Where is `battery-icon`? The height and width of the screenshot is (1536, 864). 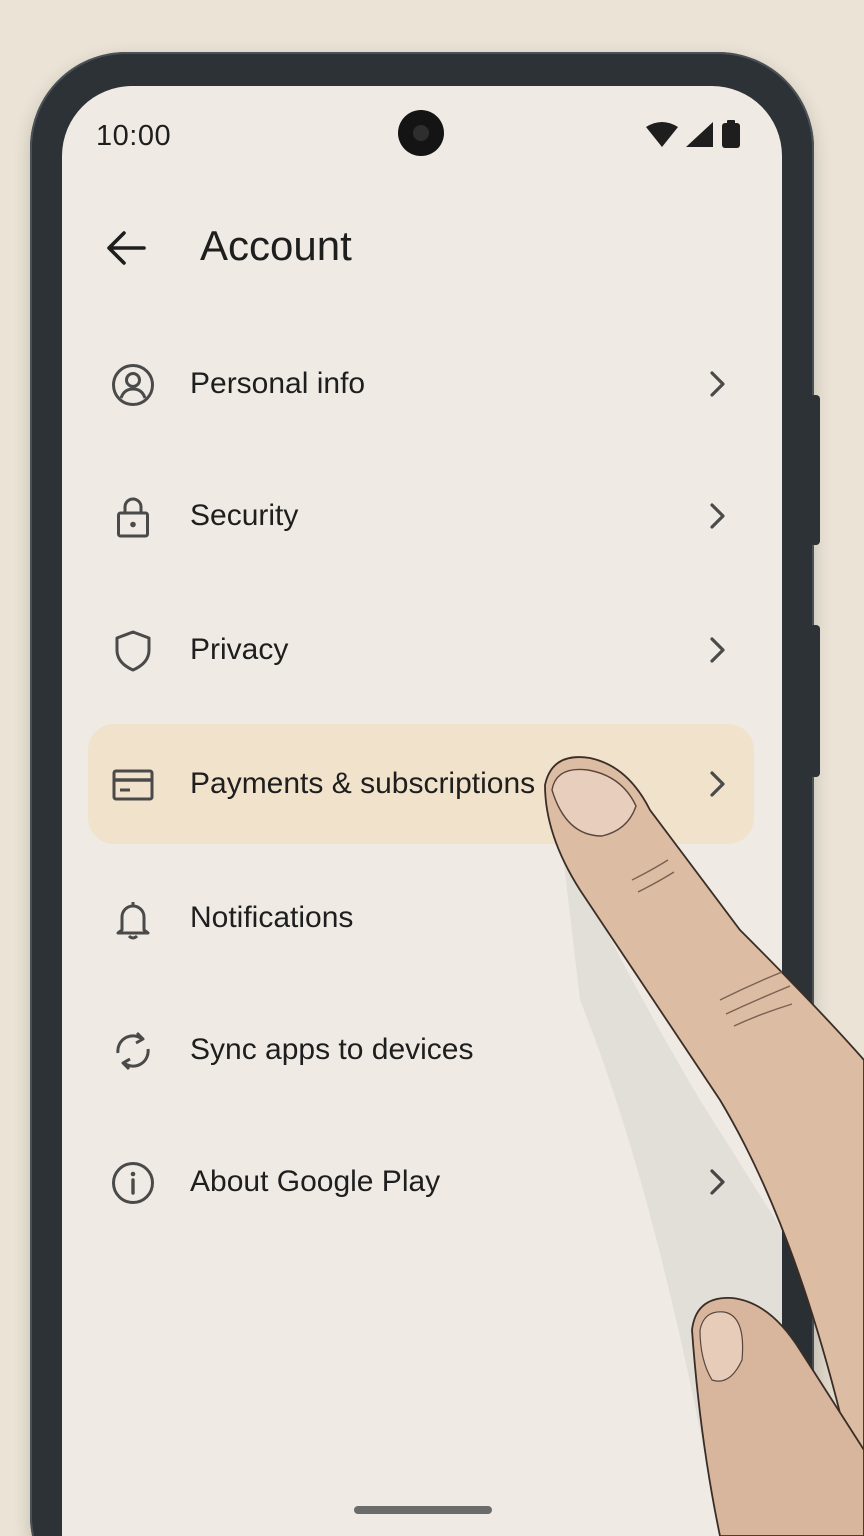
battery-icon is located at coordinates (731, 134).